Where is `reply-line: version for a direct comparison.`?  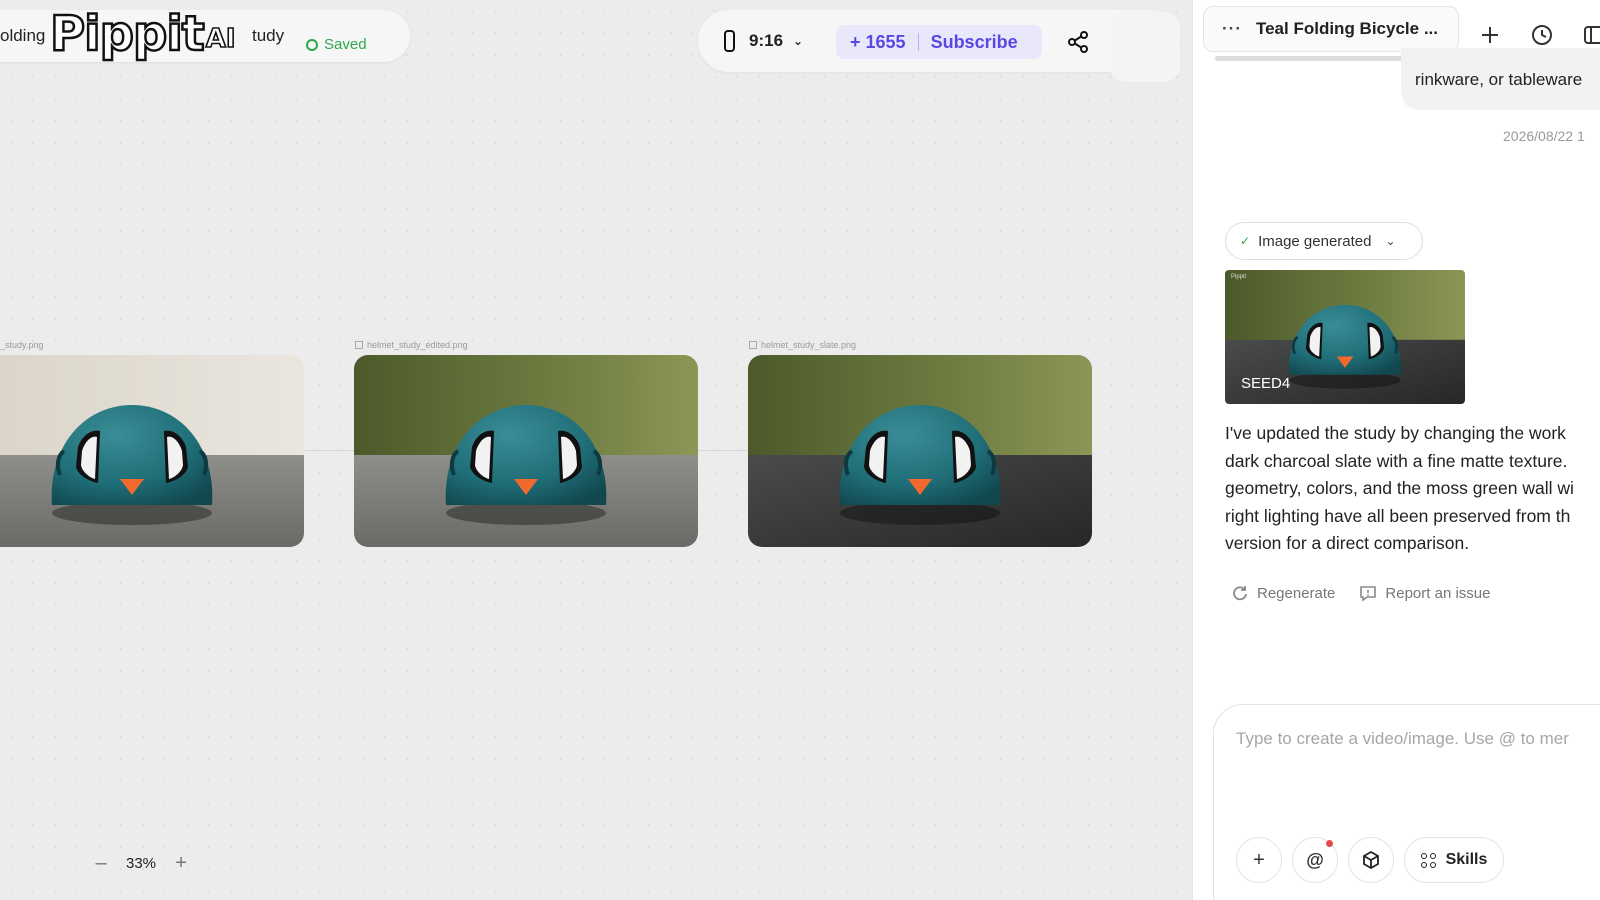 reply-line: version for a direct comparison. is located at coordinates (1347, 543).